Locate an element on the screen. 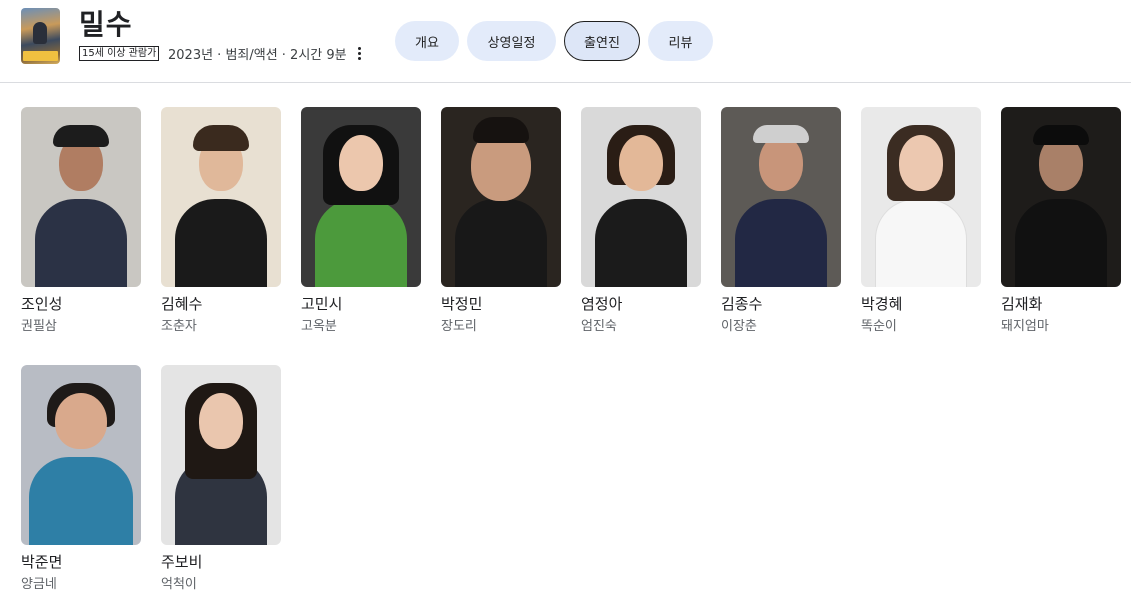 This screenshot has height=605, width=1131. cast-card: 고민시 고옥분 is located at coordinates (361, 221).